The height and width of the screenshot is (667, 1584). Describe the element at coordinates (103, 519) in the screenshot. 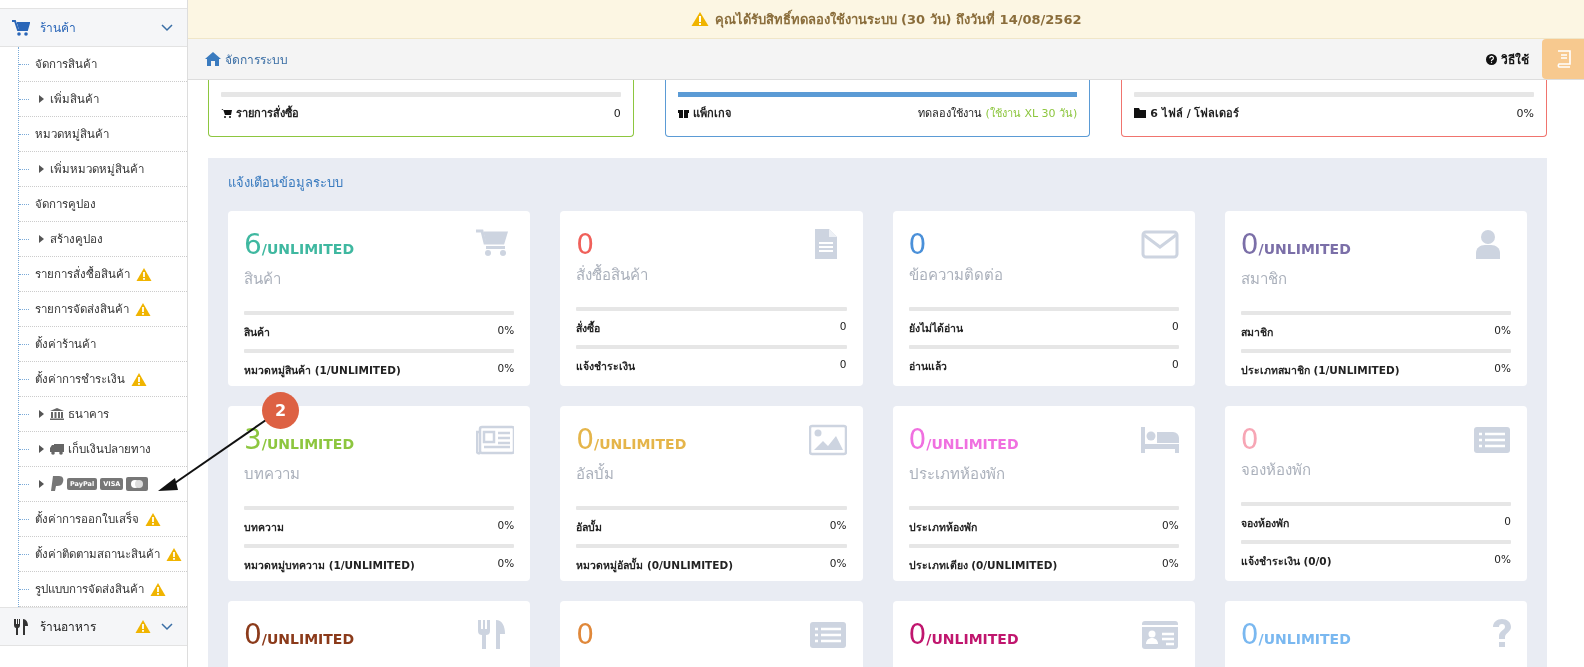

I see `sidebar-item: ตั้งค่าการออกใบเสร็จ` at that location.